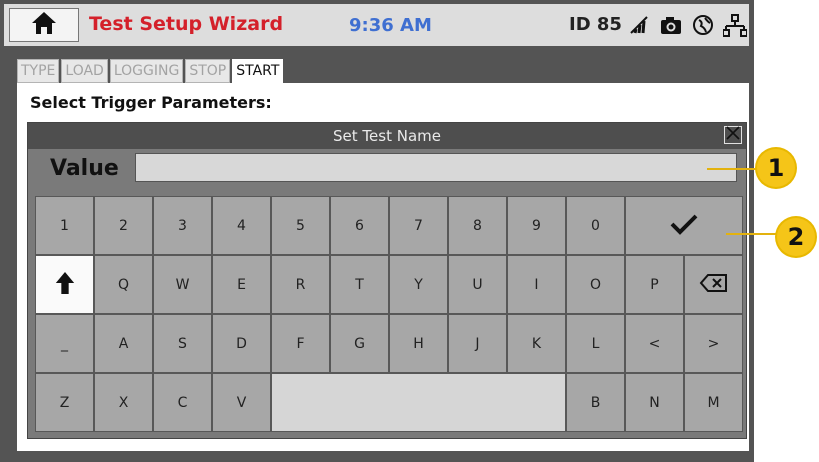 The image size is (819, 462). What do you see at coordinates (703, 25) in the screenshot?
I see `globe-icon` at bounding box center [703, 25].